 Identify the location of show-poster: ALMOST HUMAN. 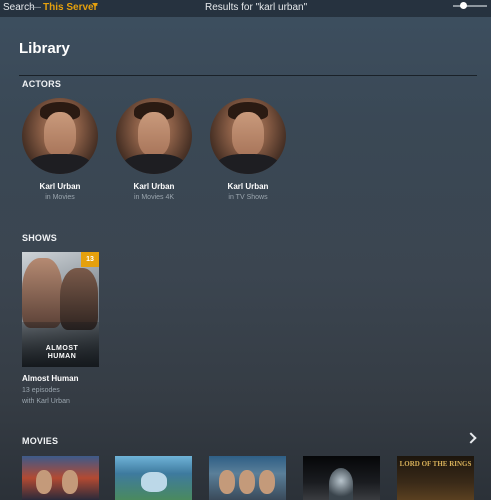
(60, 309).